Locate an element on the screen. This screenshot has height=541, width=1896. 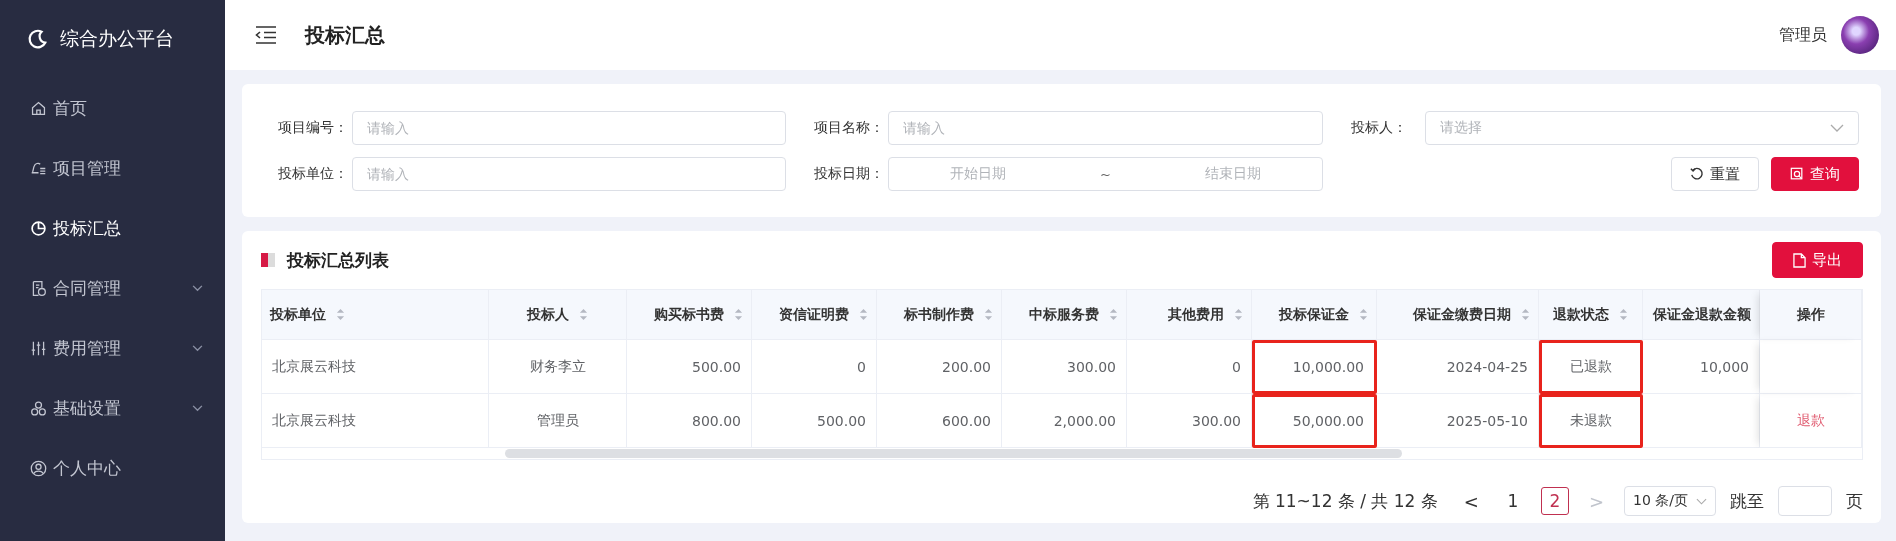
column-title: 投标保证金 is located at coordinates (1314, 314).